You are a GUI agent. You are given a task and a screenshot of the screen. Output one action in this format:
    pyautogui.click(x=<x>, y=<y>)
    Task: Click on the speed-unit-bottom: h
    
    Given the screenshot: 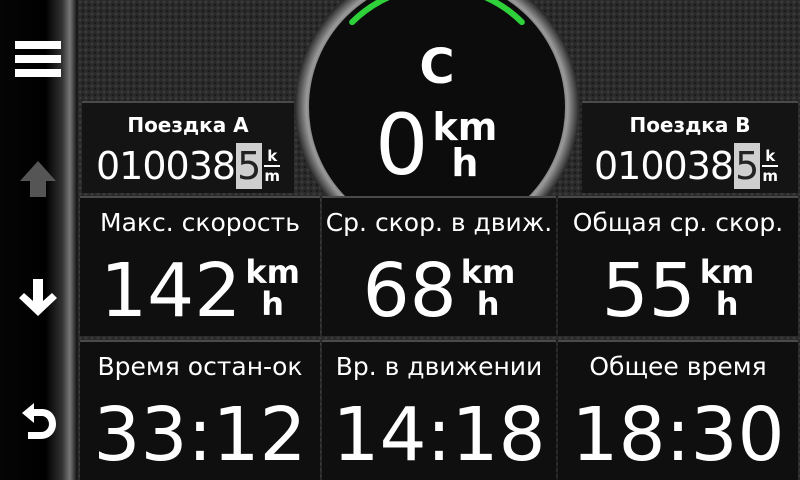 What is the action you would take?
    pyautogui.click(x=465, y=163)
    